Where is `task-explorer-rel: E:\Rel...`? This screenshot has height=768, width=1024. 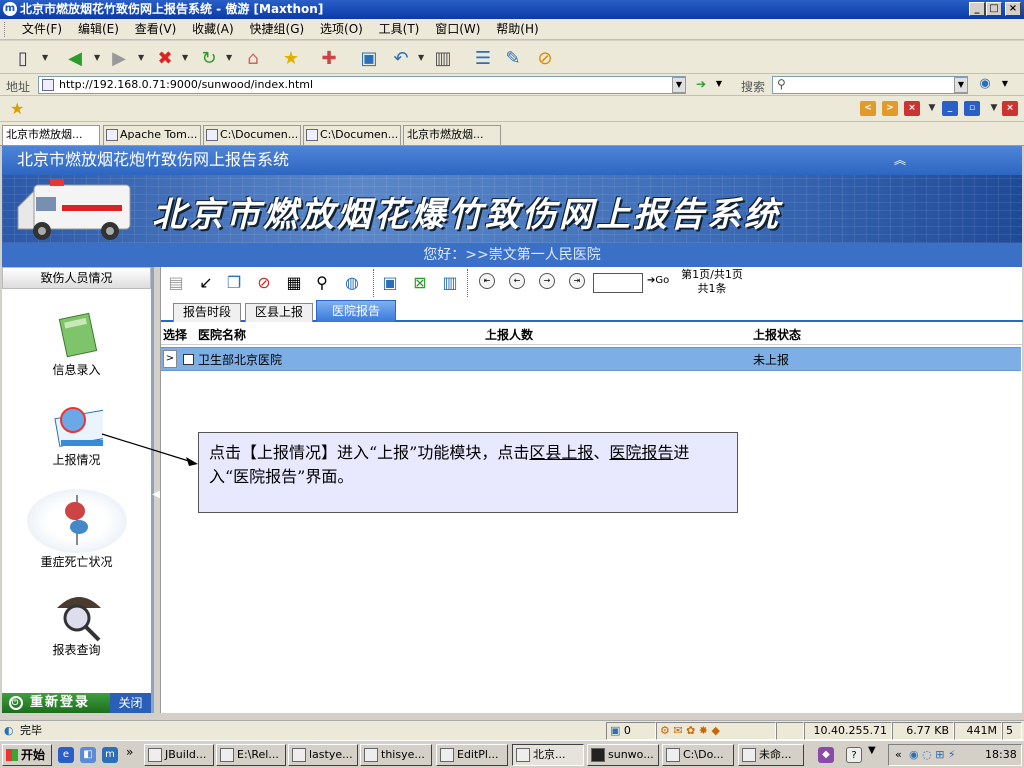
task-explorer-rel: E:\Rel... is located at coordinates (251, 755).